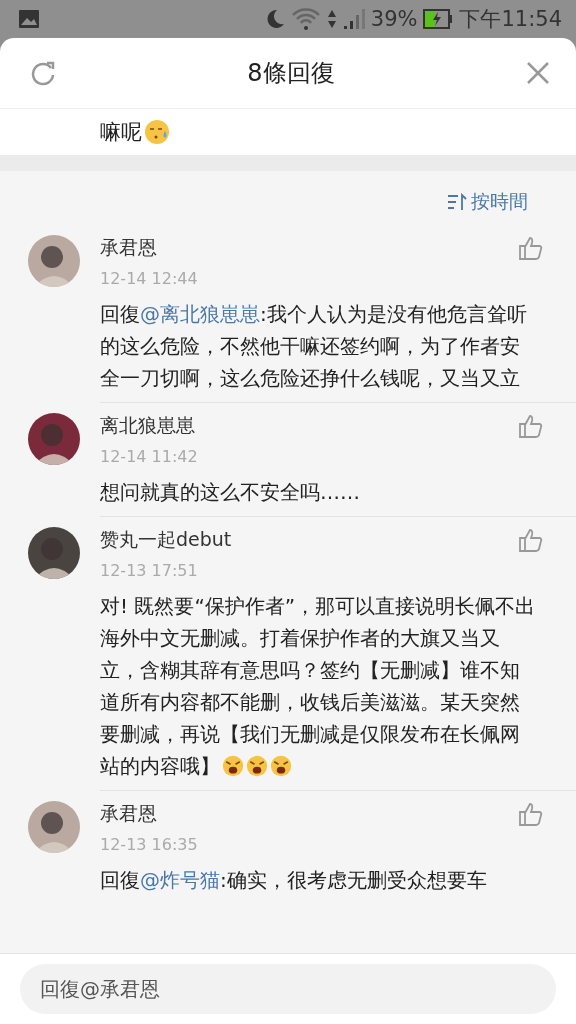  What do you see at coordinates (438, 19) in the screenshot?
I see `battery-charging-icon` at bounding box center [438, 19].